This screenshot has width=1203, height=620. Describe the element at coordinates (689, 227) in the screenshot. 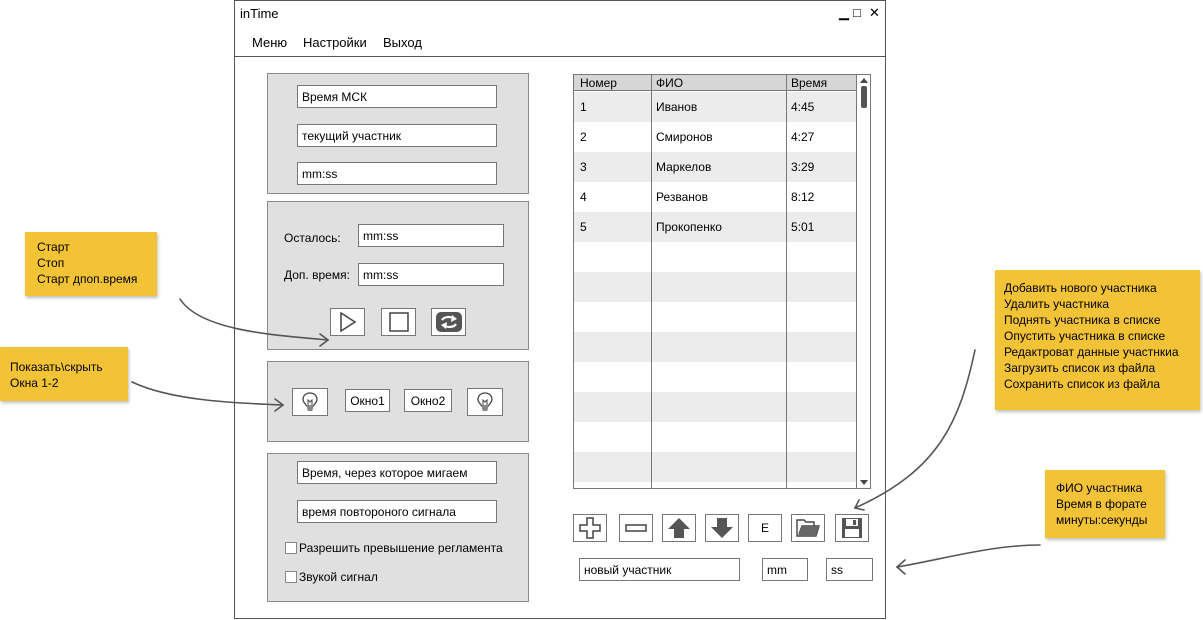

I see `cell-name: Прокопенко` at that location.